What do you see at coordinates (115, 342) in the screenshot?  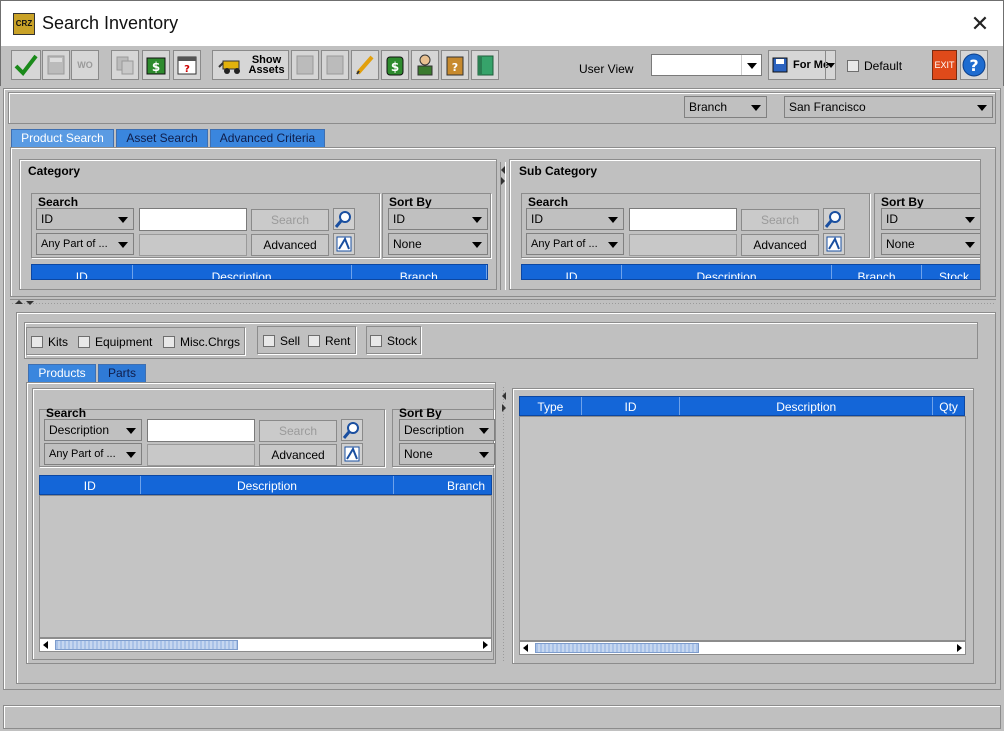 I see `equipment-checkbox: Equipment` at bounding box center [115, 342].